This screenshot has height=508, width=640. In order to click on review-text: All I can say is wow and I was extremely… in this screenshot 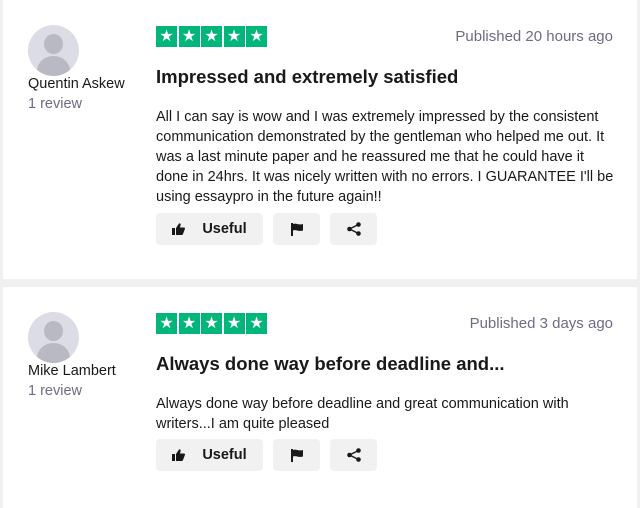, I will do `click(385, 157)`.